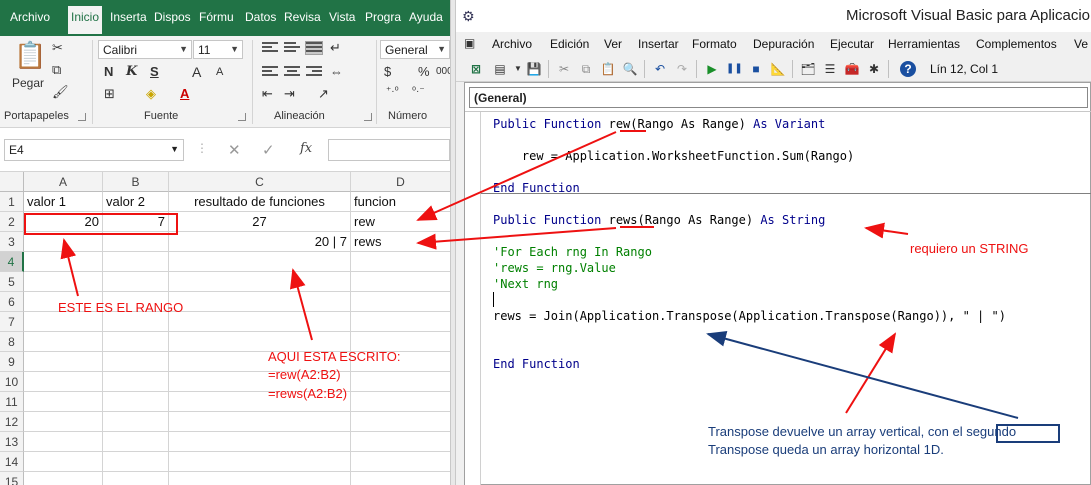  Describe the element at coordinates (136, 282) in the screenshot. I see `cell-b5` at that location.